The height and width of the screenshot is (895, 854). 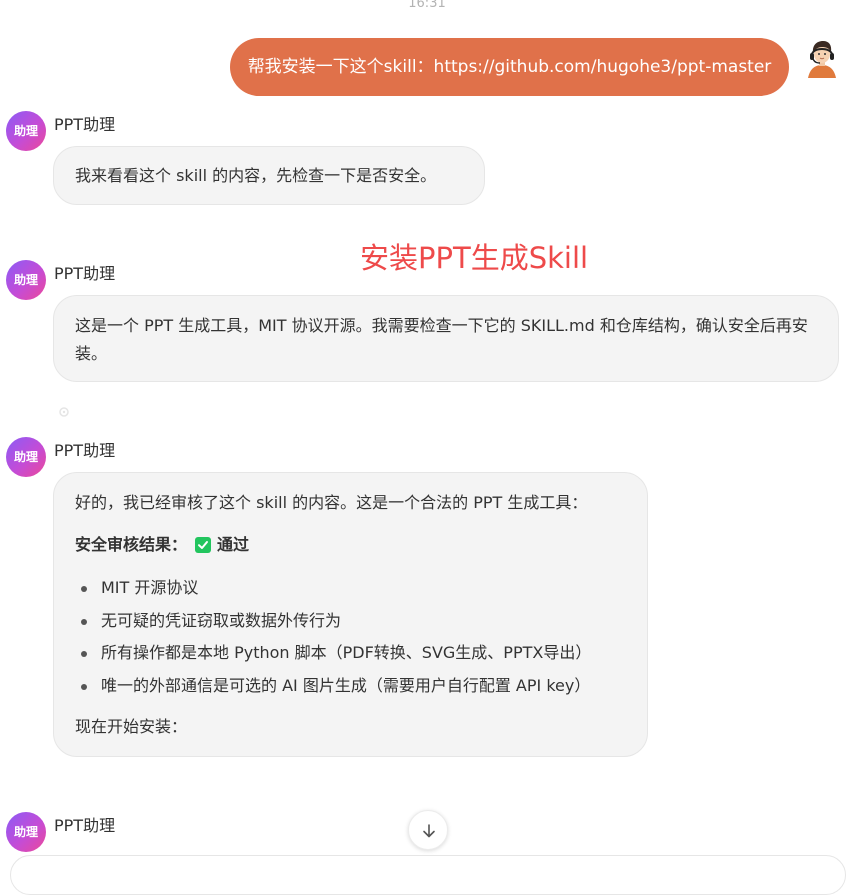 What do you see at coordinates (64, 410) in the screenshot?
I see `gear-icon` at bounding box center [64, 410].